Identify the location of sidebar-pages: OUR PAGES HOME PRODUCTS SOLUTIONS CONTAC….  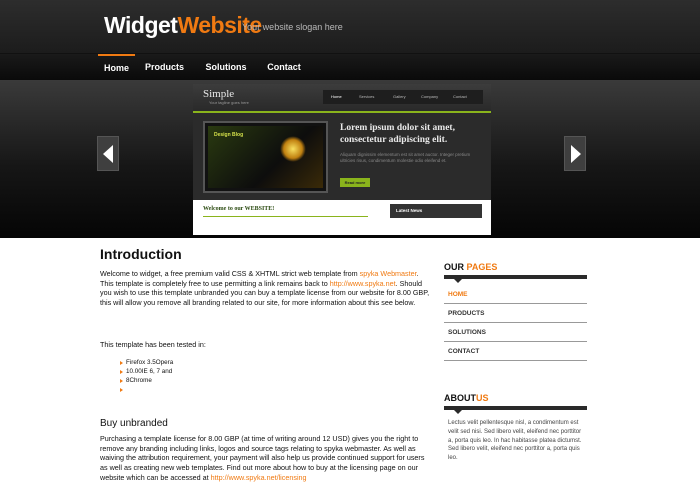
(515, 311).